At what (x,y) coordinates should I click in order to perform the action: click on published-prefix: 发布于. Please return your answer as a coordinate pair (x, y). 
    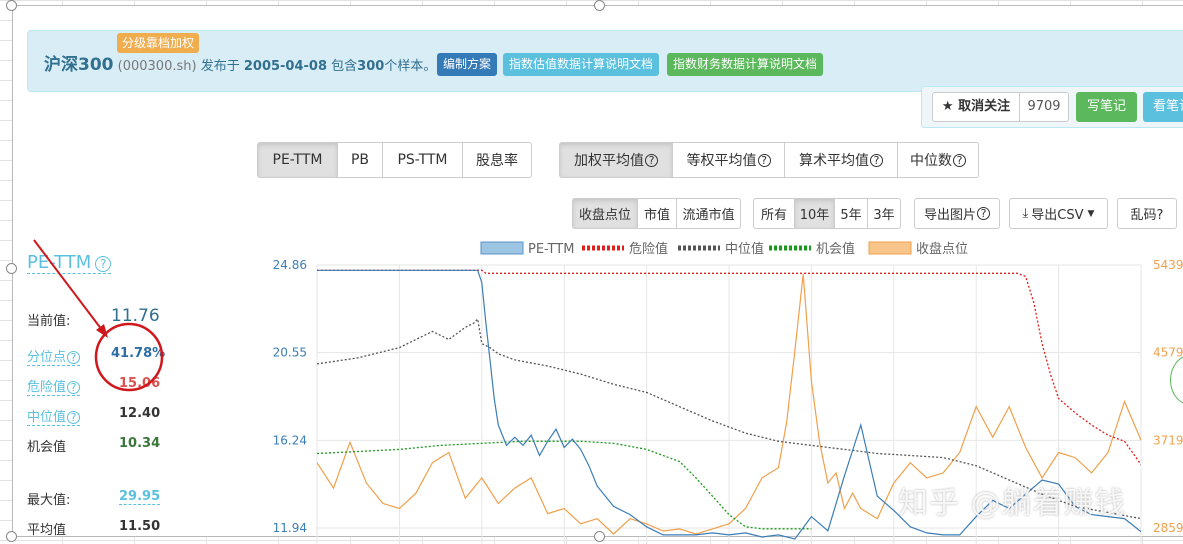
    Looking at the image, I should click on (220, 66).